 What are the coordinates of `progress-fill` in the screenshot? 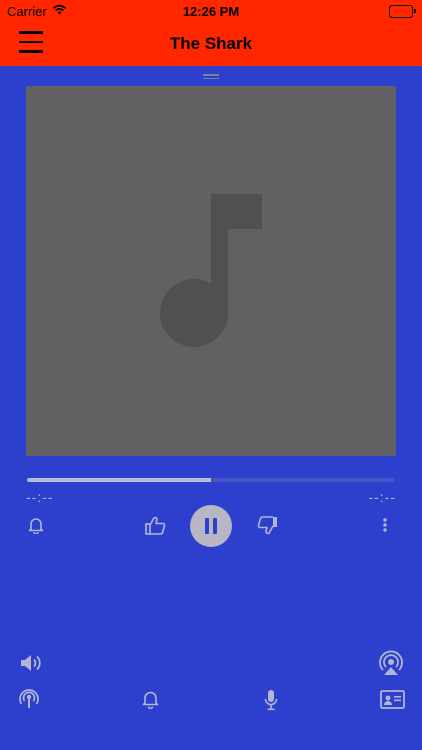 It's located at (119, 480).